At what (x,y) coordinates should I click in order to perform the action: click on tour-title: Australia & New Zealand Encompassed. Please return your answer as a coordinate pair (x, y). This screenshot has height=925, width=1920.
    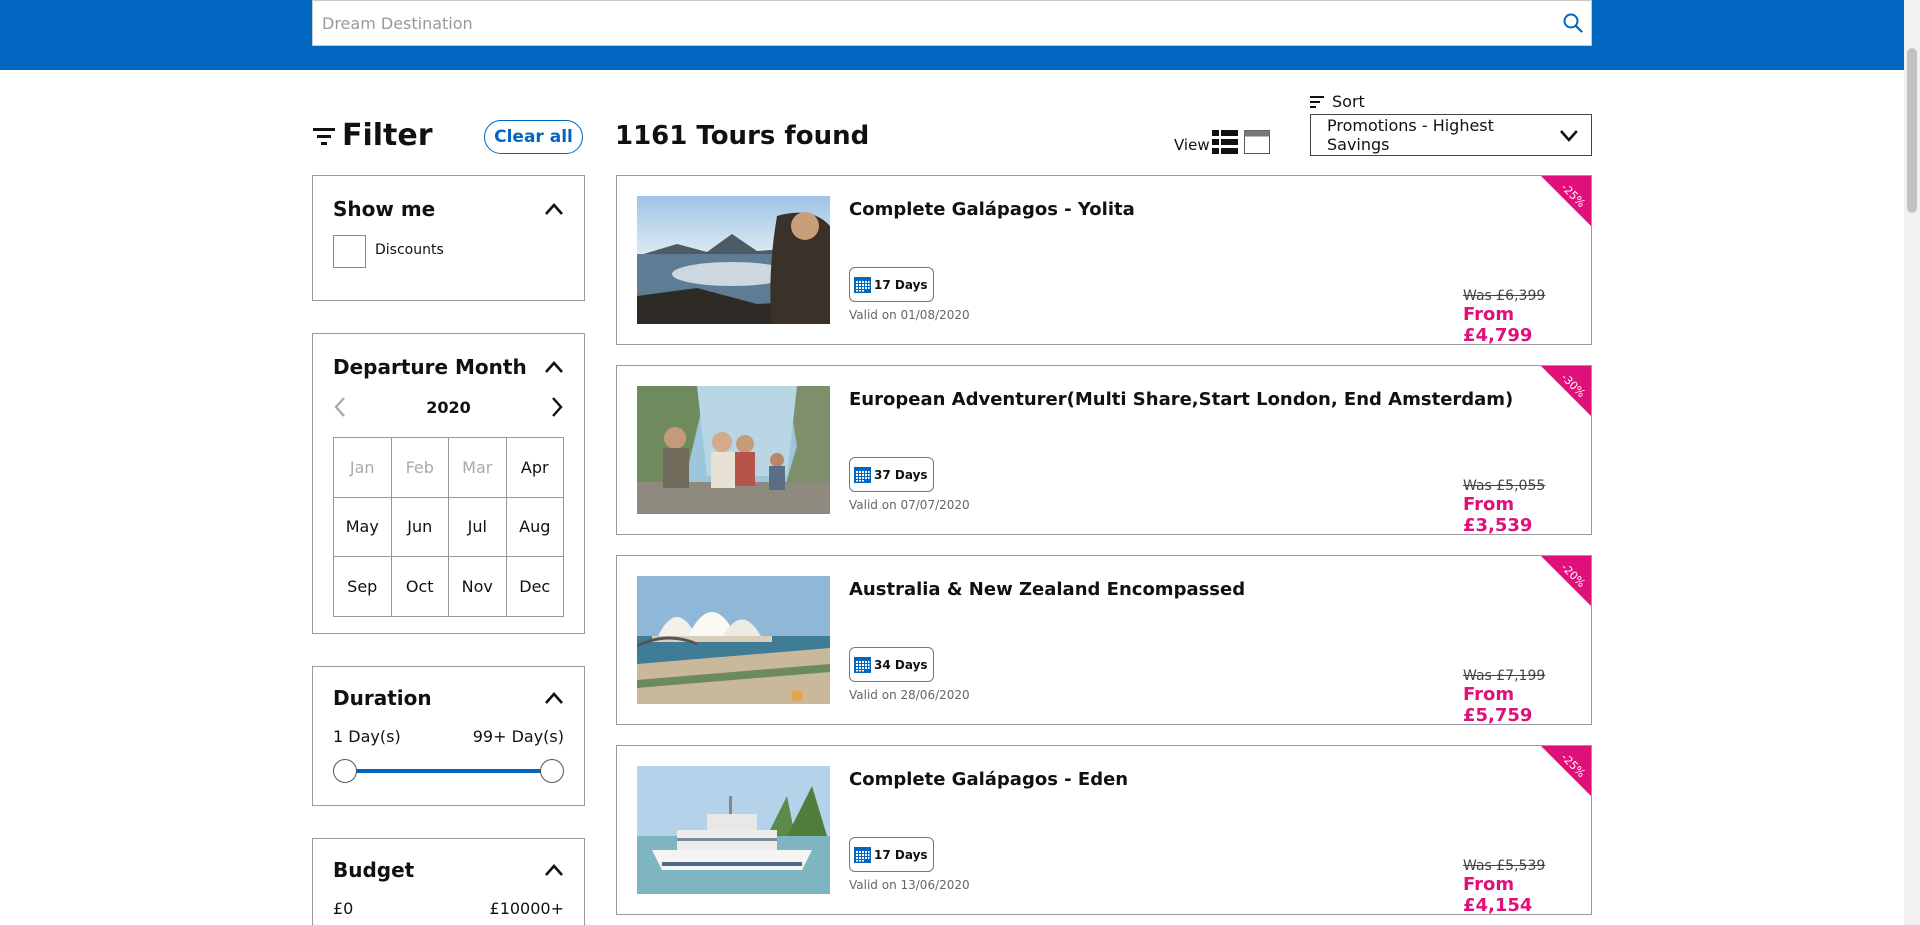
    Looking at the image, I should click on (1047, 589).